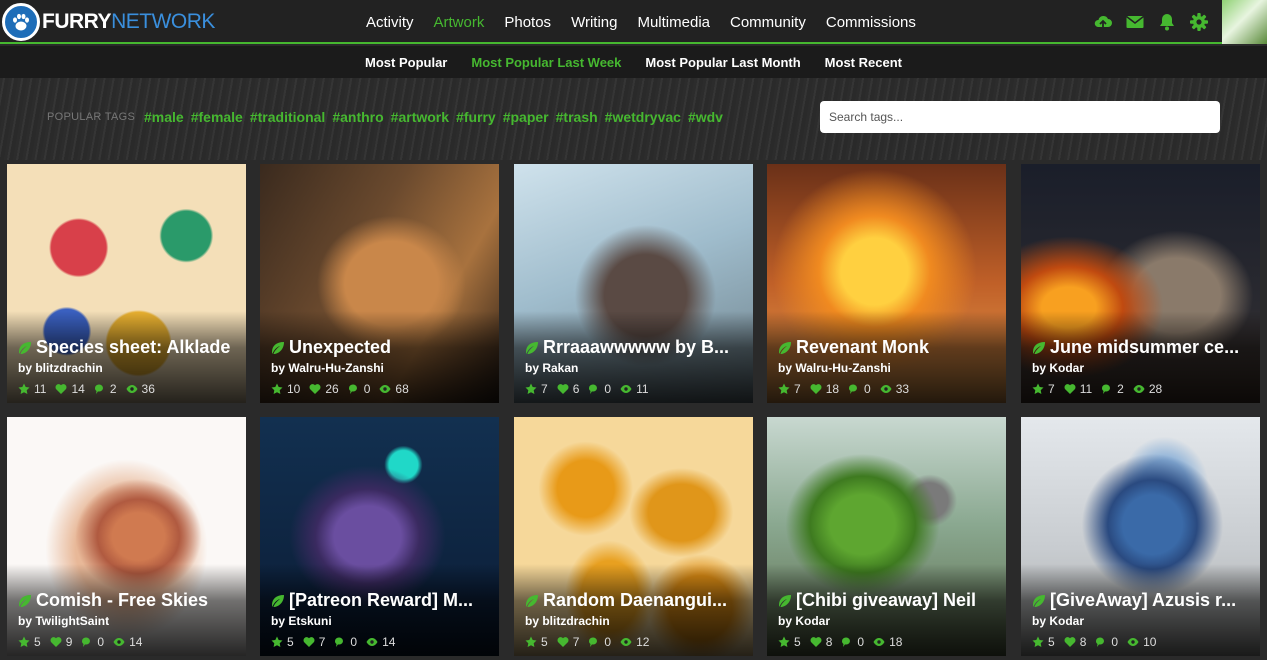 The height and width of the screenshot is (660, 1267). I want to click on like-count: 8, so click(829, 642).